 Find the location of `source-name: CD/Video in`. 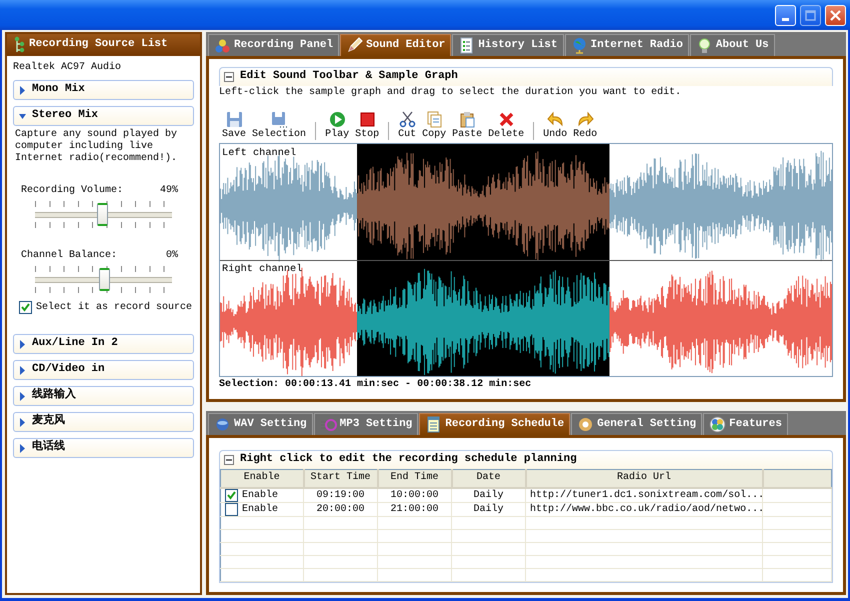

source-name: CD/Video in is located at coordinates (68, 370).